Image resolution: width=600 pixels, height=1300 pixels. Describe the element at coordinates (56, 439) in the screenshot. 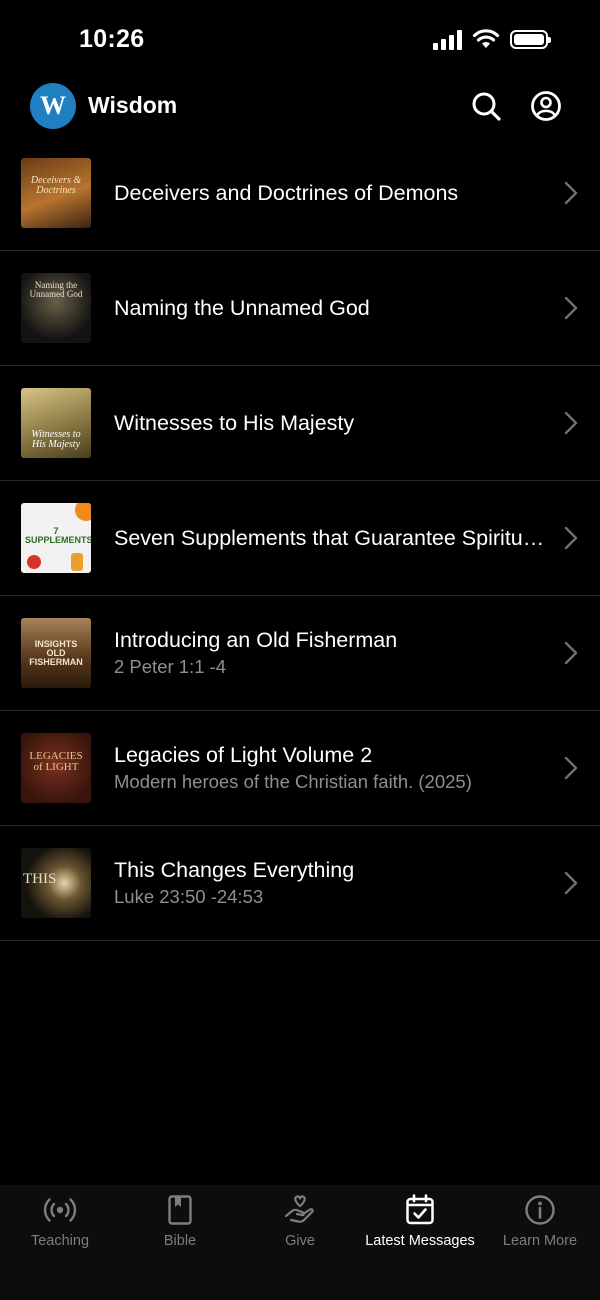

I see `thumbnail-text: Witnesses to His Majesty` at that location.